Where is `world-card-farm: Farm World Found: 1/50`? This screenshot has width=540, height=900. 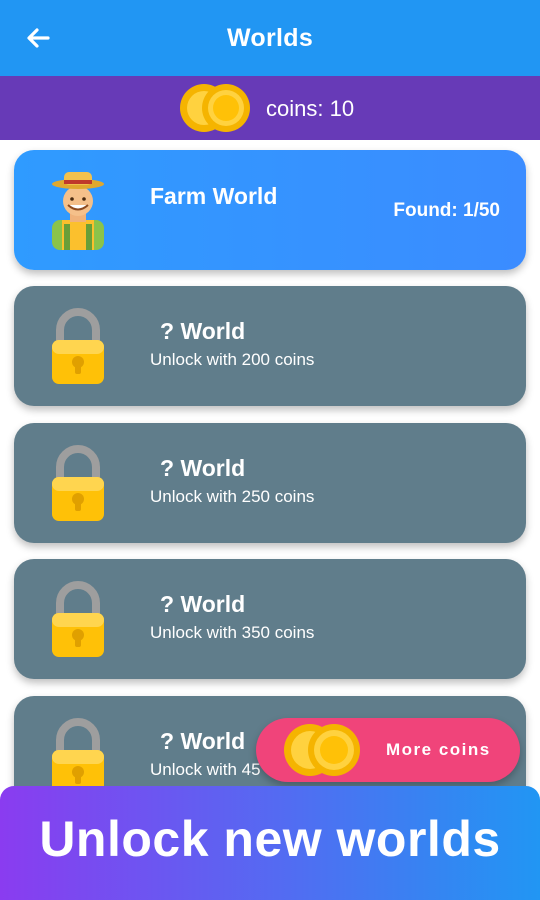
world-card-farm: Farm World Found: 1/50 is located at coordinates (270, 210).